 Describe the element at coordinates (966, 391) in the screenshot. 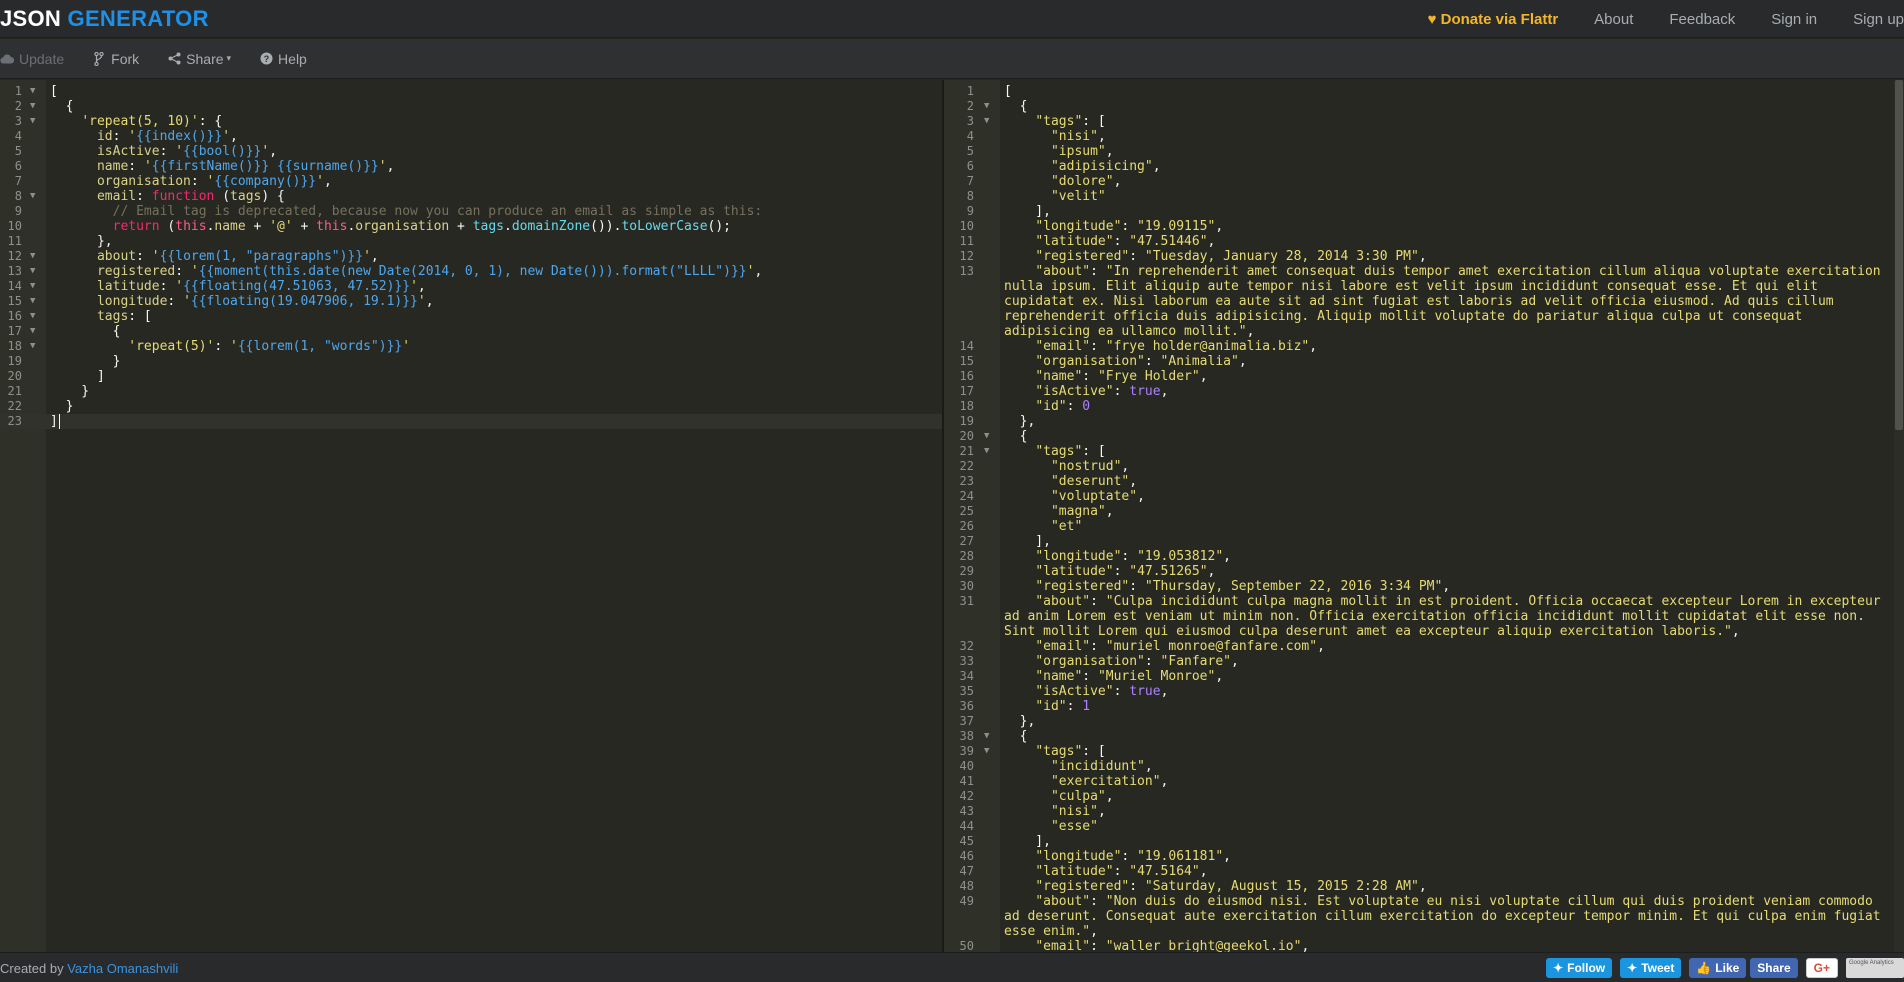

I see `line-number: 17` at that location.